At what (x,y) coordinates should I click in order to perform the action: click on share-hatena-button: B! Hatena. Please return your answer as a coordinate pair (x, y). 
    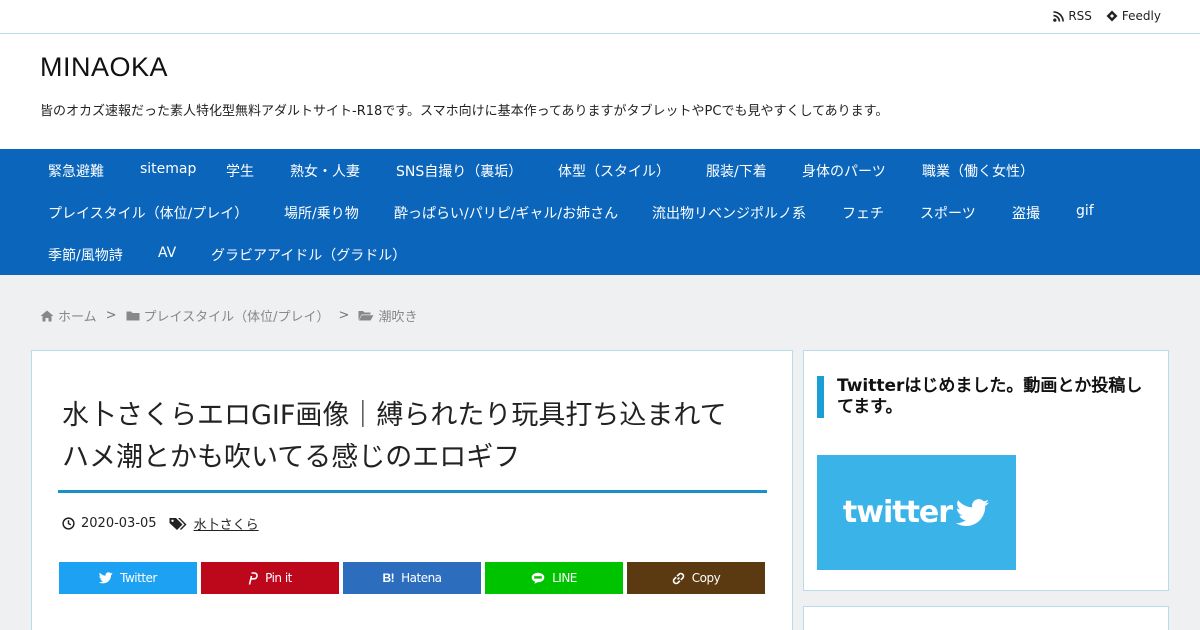
    Looking at the image, I should click on (412, 578).